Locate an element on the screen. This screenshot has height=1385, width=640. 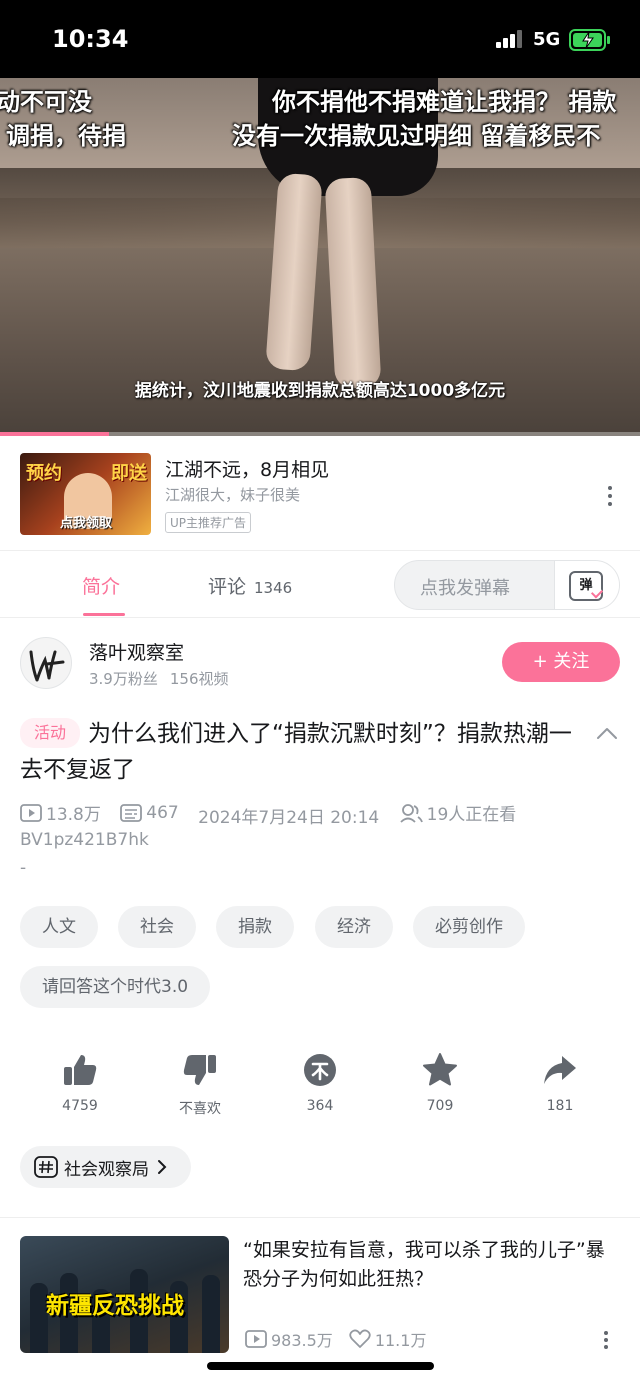
home-indicator is located at coordinates (320, 1366).